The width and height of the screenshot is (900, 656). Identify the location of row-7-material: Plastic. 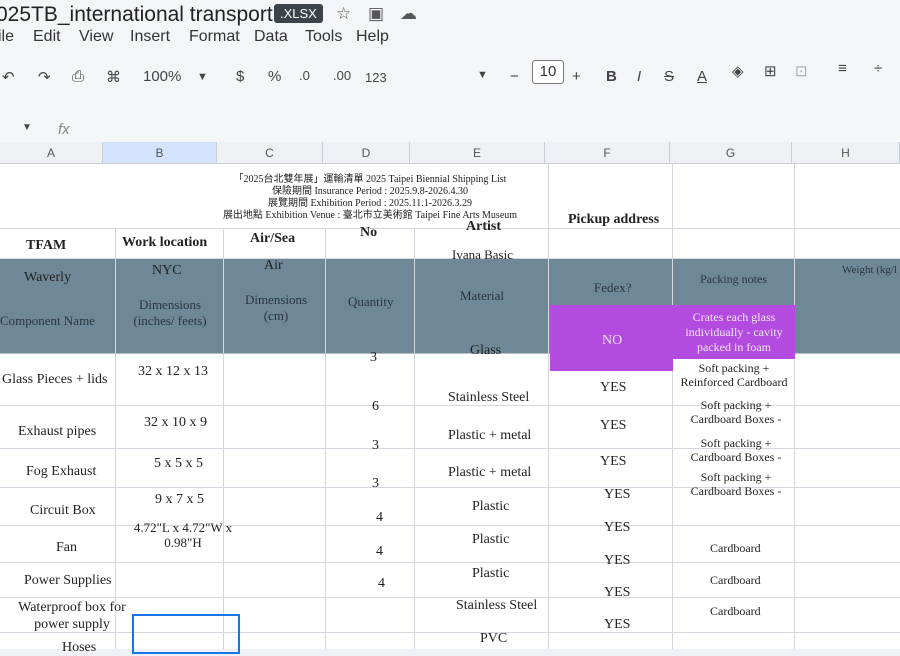
(490, 574).